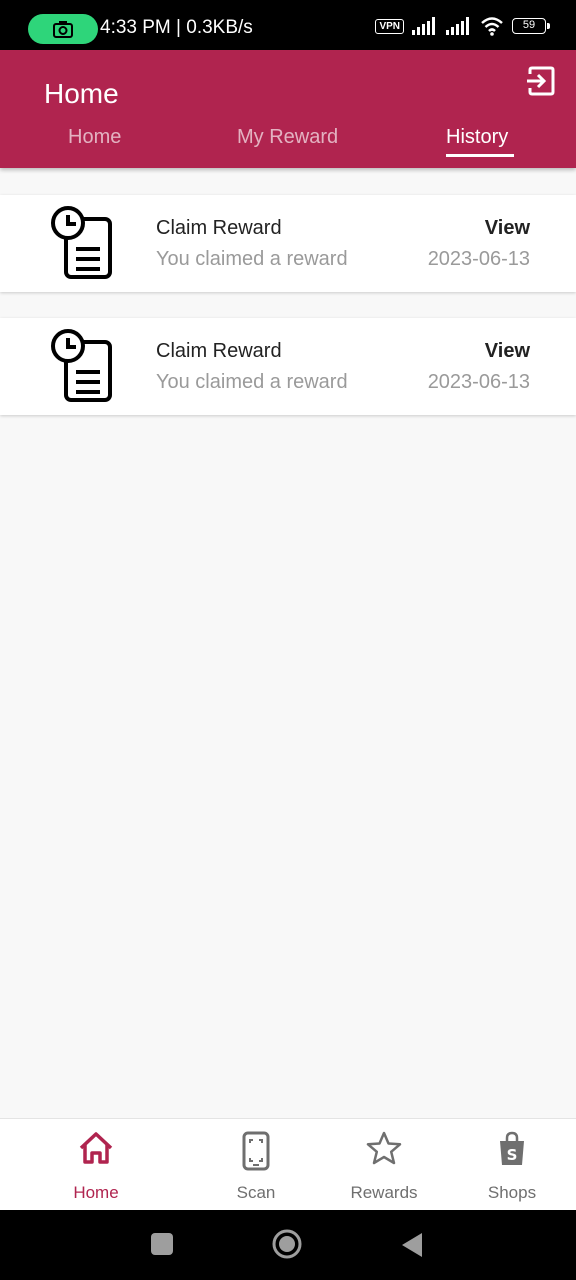 This screenshot has height=1280, width=576. I want to click on battery-indicator: 59, so click(531, 26).